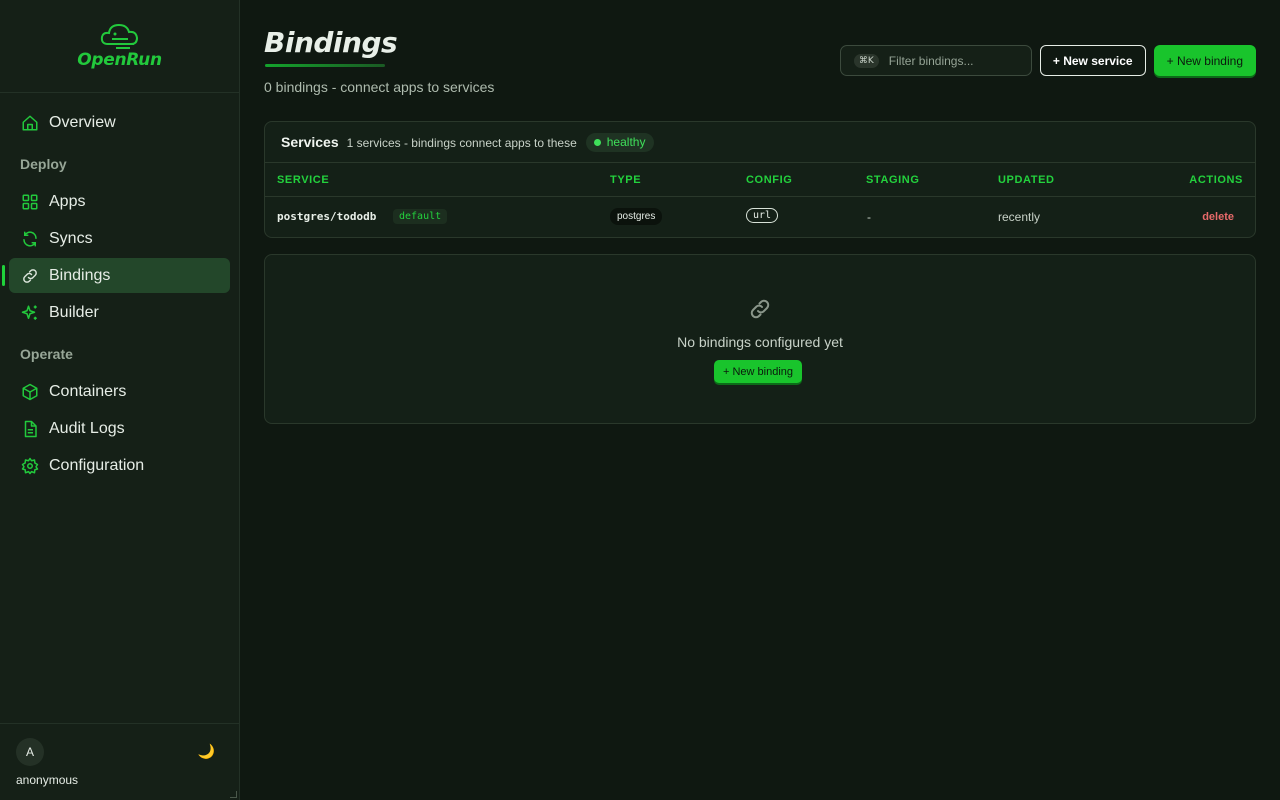  I want to click on toolbar: ⌘K + New service + New binding, so click(1047, 60).